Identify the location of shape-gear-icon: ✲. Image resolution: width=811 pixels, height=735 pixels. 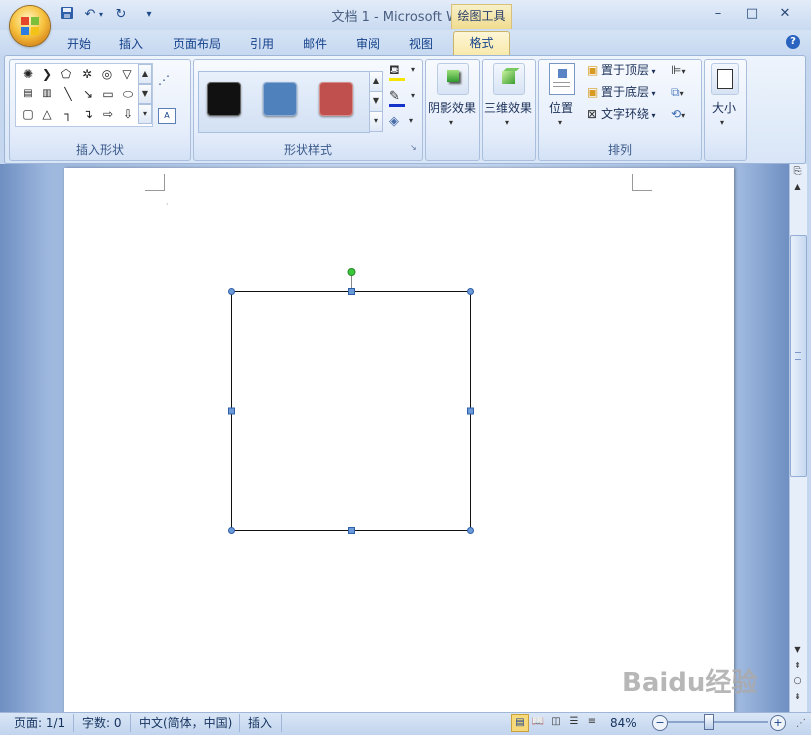
(87, 74).